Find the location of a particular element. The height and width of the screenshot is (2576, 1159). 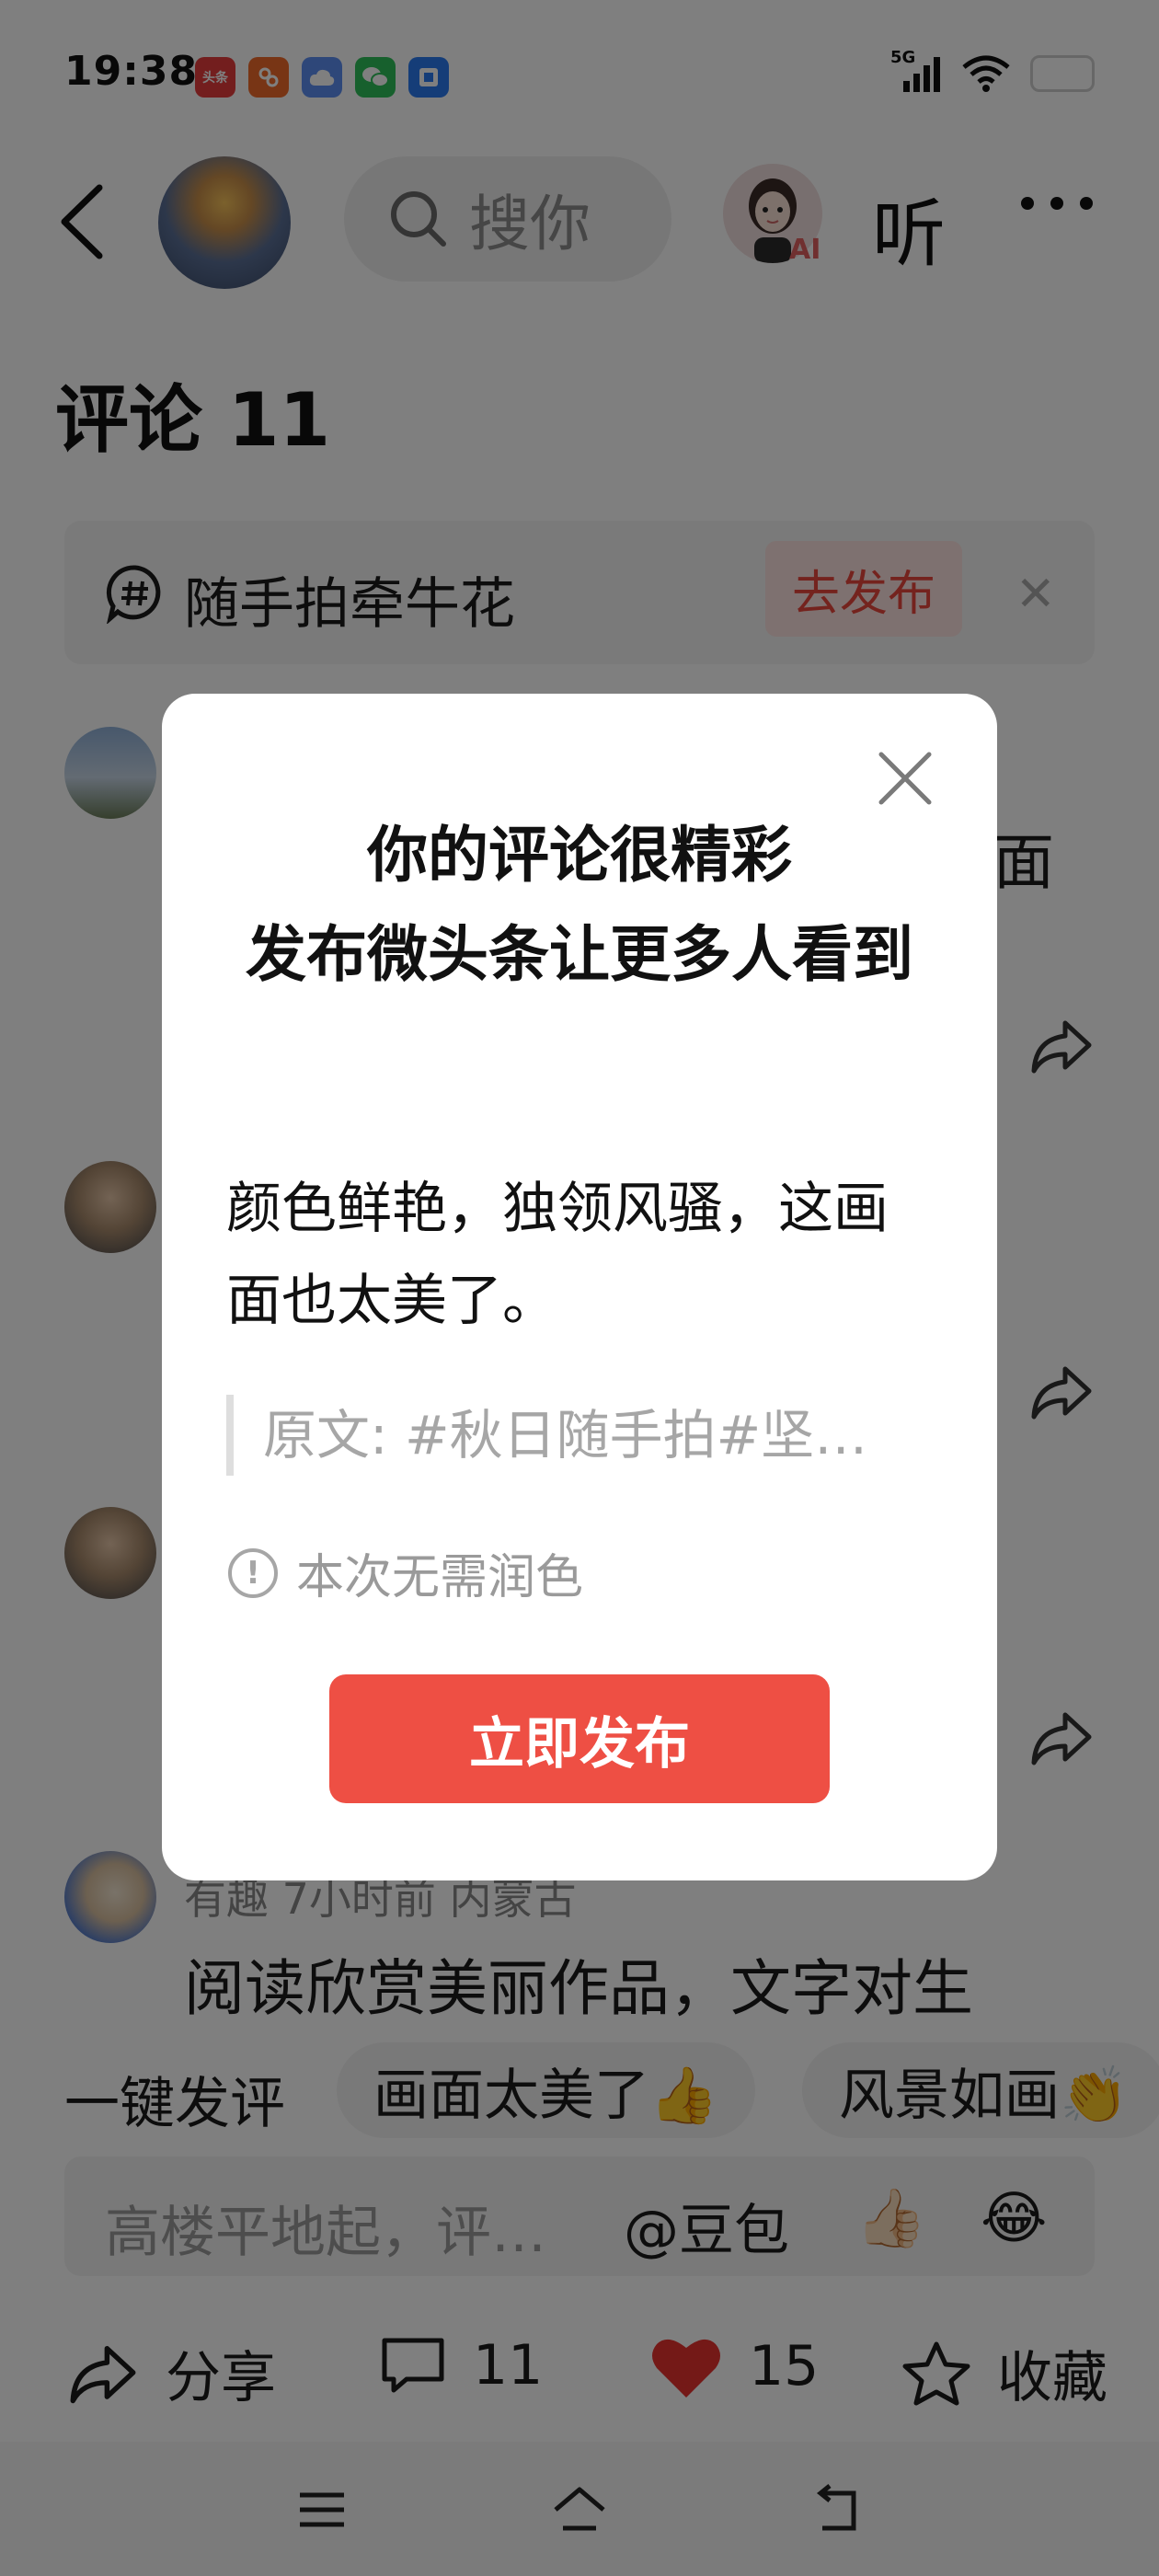

dialog-title: 你的评论很精彩 发布微头条让更多人看到 is located at coordinates (579, 905).